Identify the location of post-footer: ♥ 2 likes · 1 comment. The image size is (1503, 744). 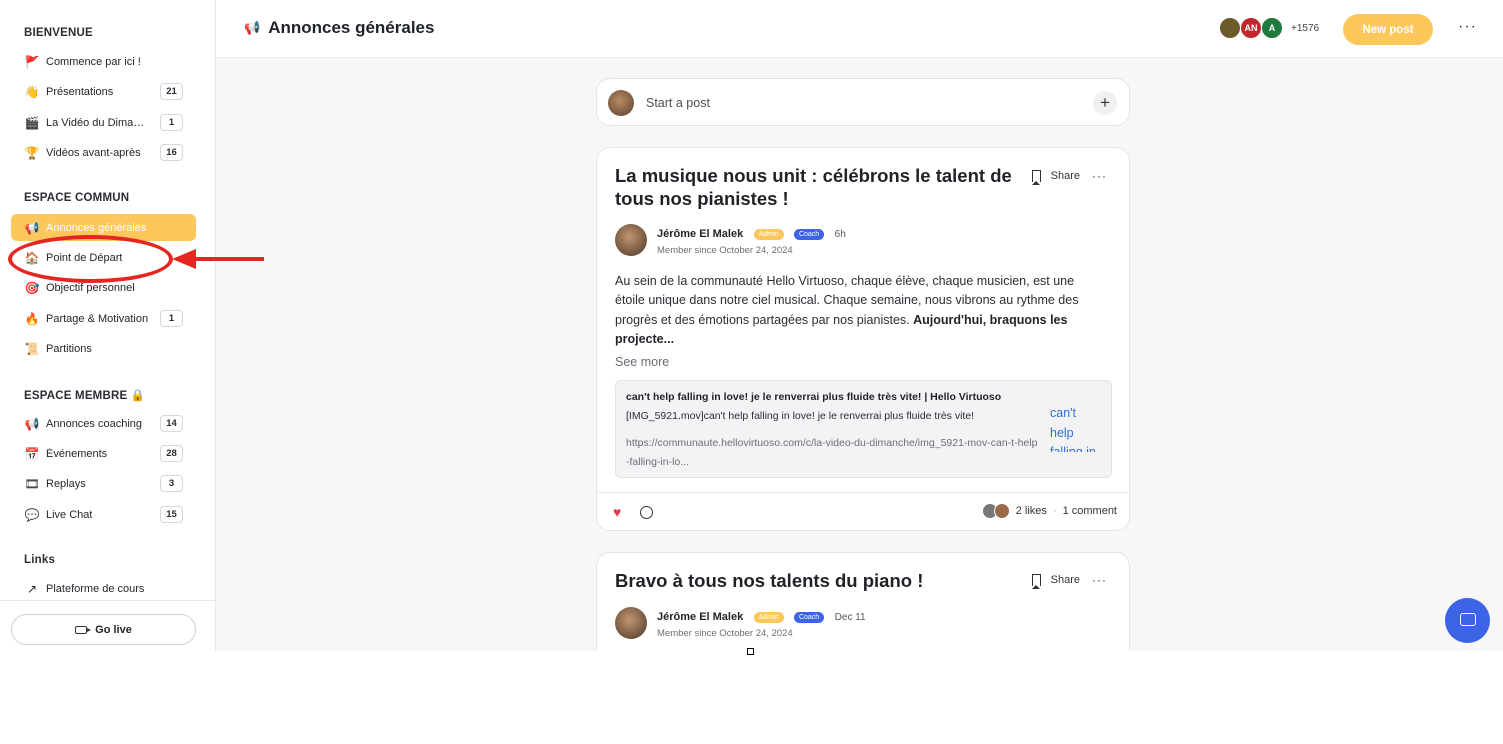
(863, 511).